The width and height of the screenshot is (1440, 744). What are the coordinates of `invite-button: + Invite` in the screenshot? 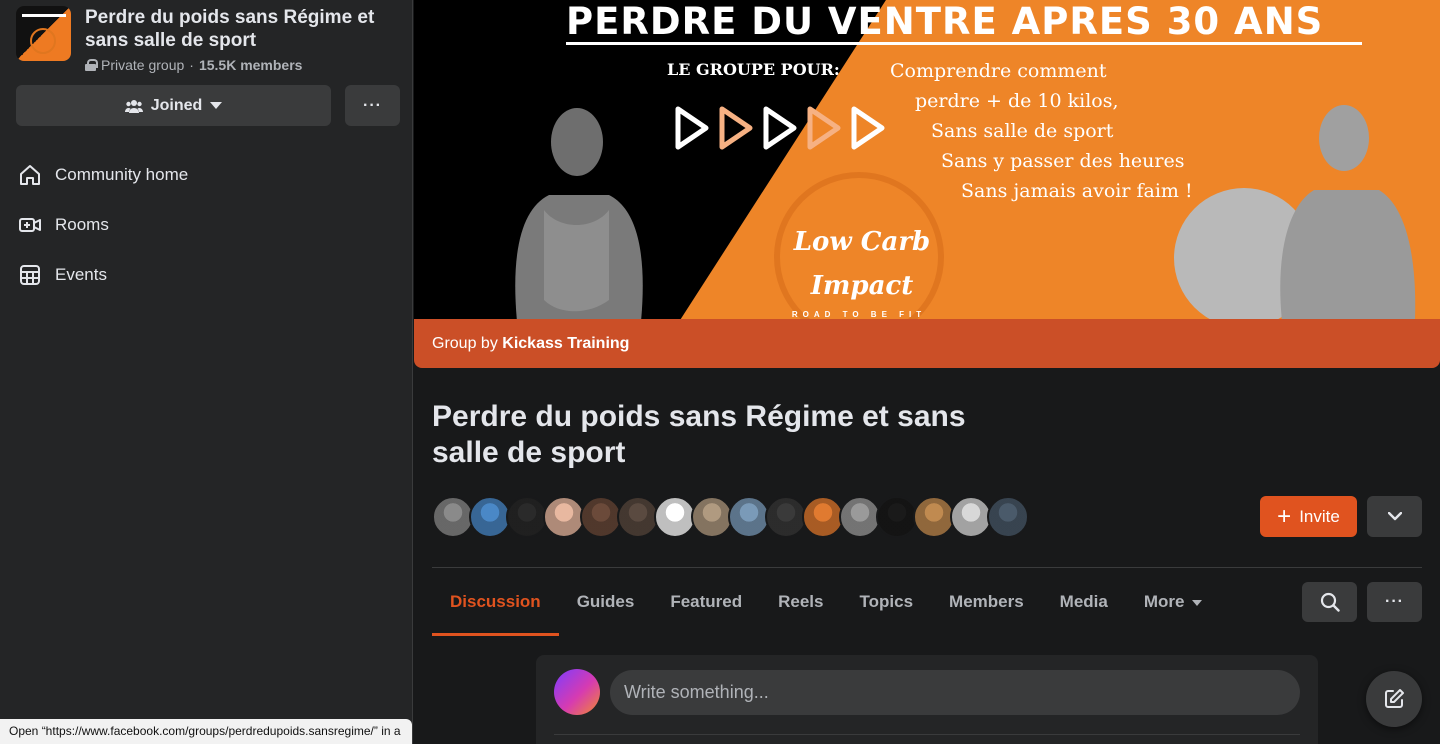 It's located at (1308, 516).